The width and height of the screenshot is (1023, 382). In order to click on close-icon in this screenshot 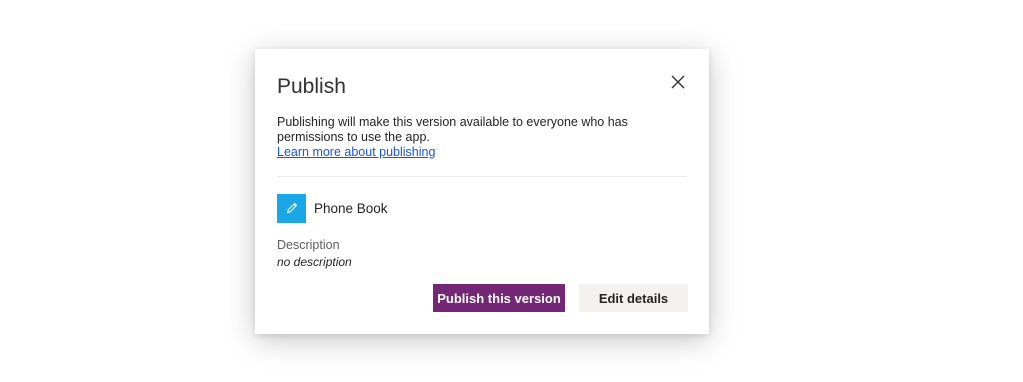, I will do `click(678, 82)`.